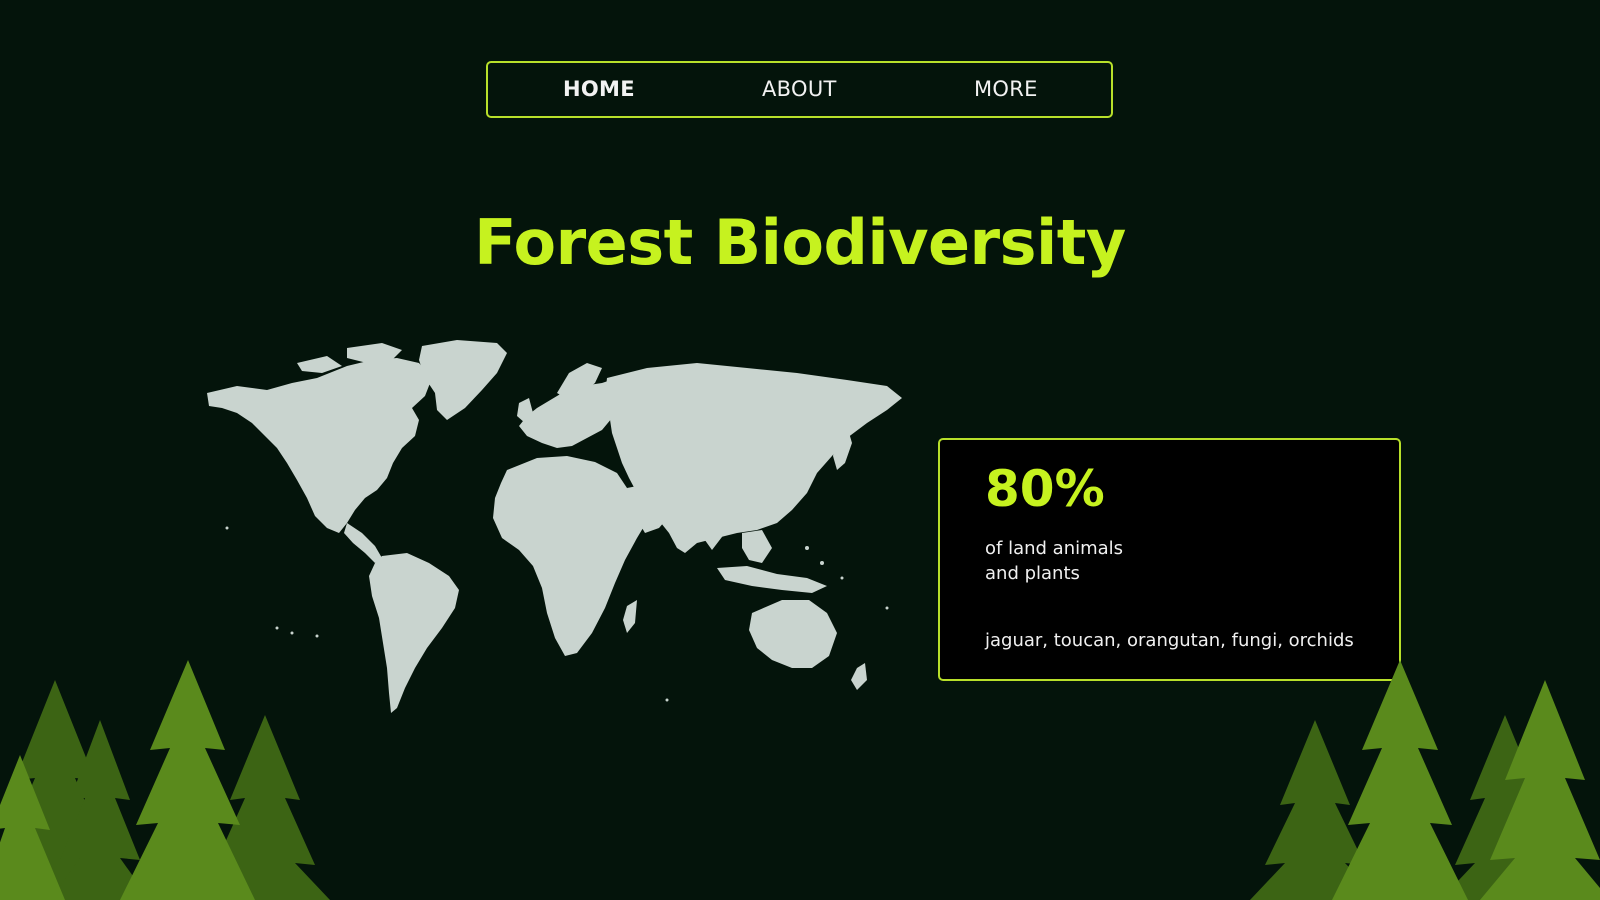 This screenshot has width=1600, height=900. I want to click on nav-item-about: ABOUT, so click(799, 89).